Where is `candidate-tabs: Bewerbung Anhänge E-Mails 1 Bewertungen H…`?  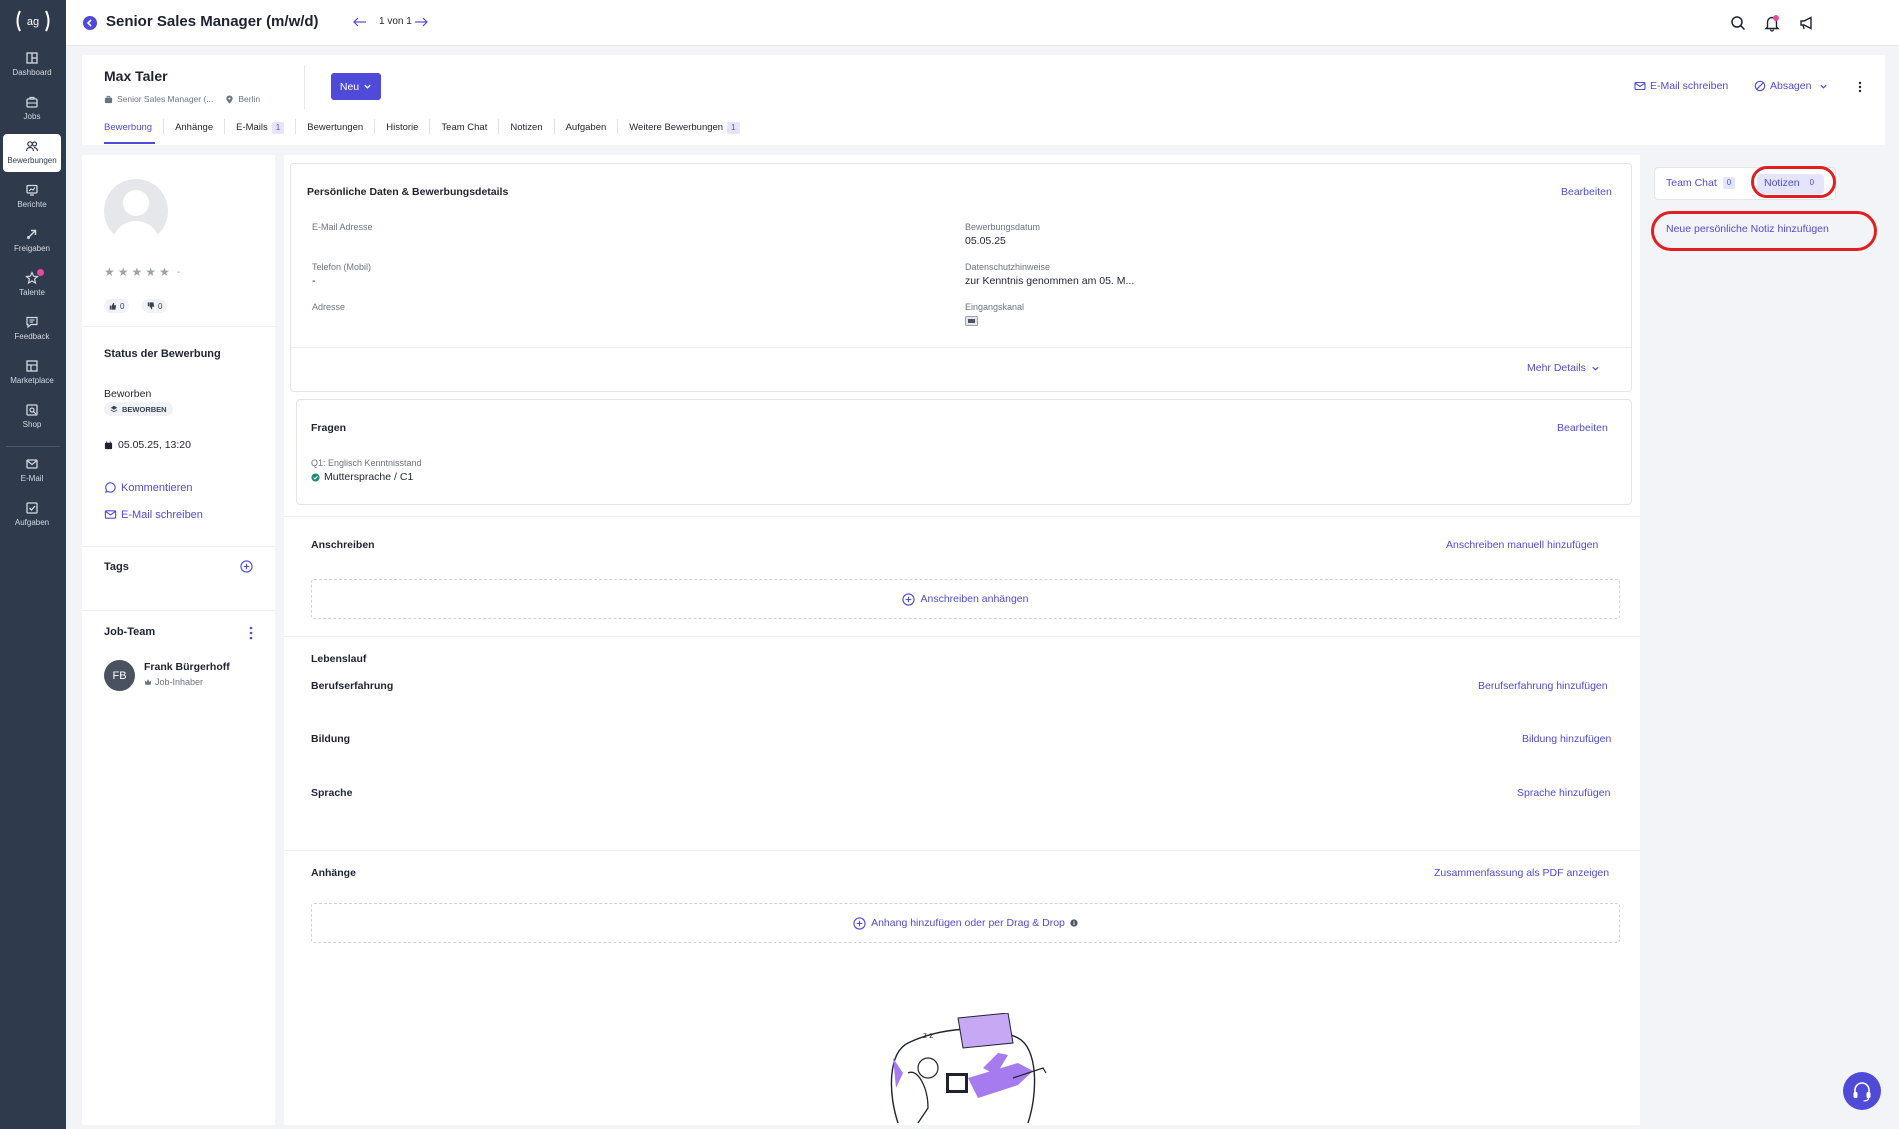
candidate-tabs: Bewerbung Anhänge E-Mails 1 Bewertungen H… is located at coordinates (427, 132).